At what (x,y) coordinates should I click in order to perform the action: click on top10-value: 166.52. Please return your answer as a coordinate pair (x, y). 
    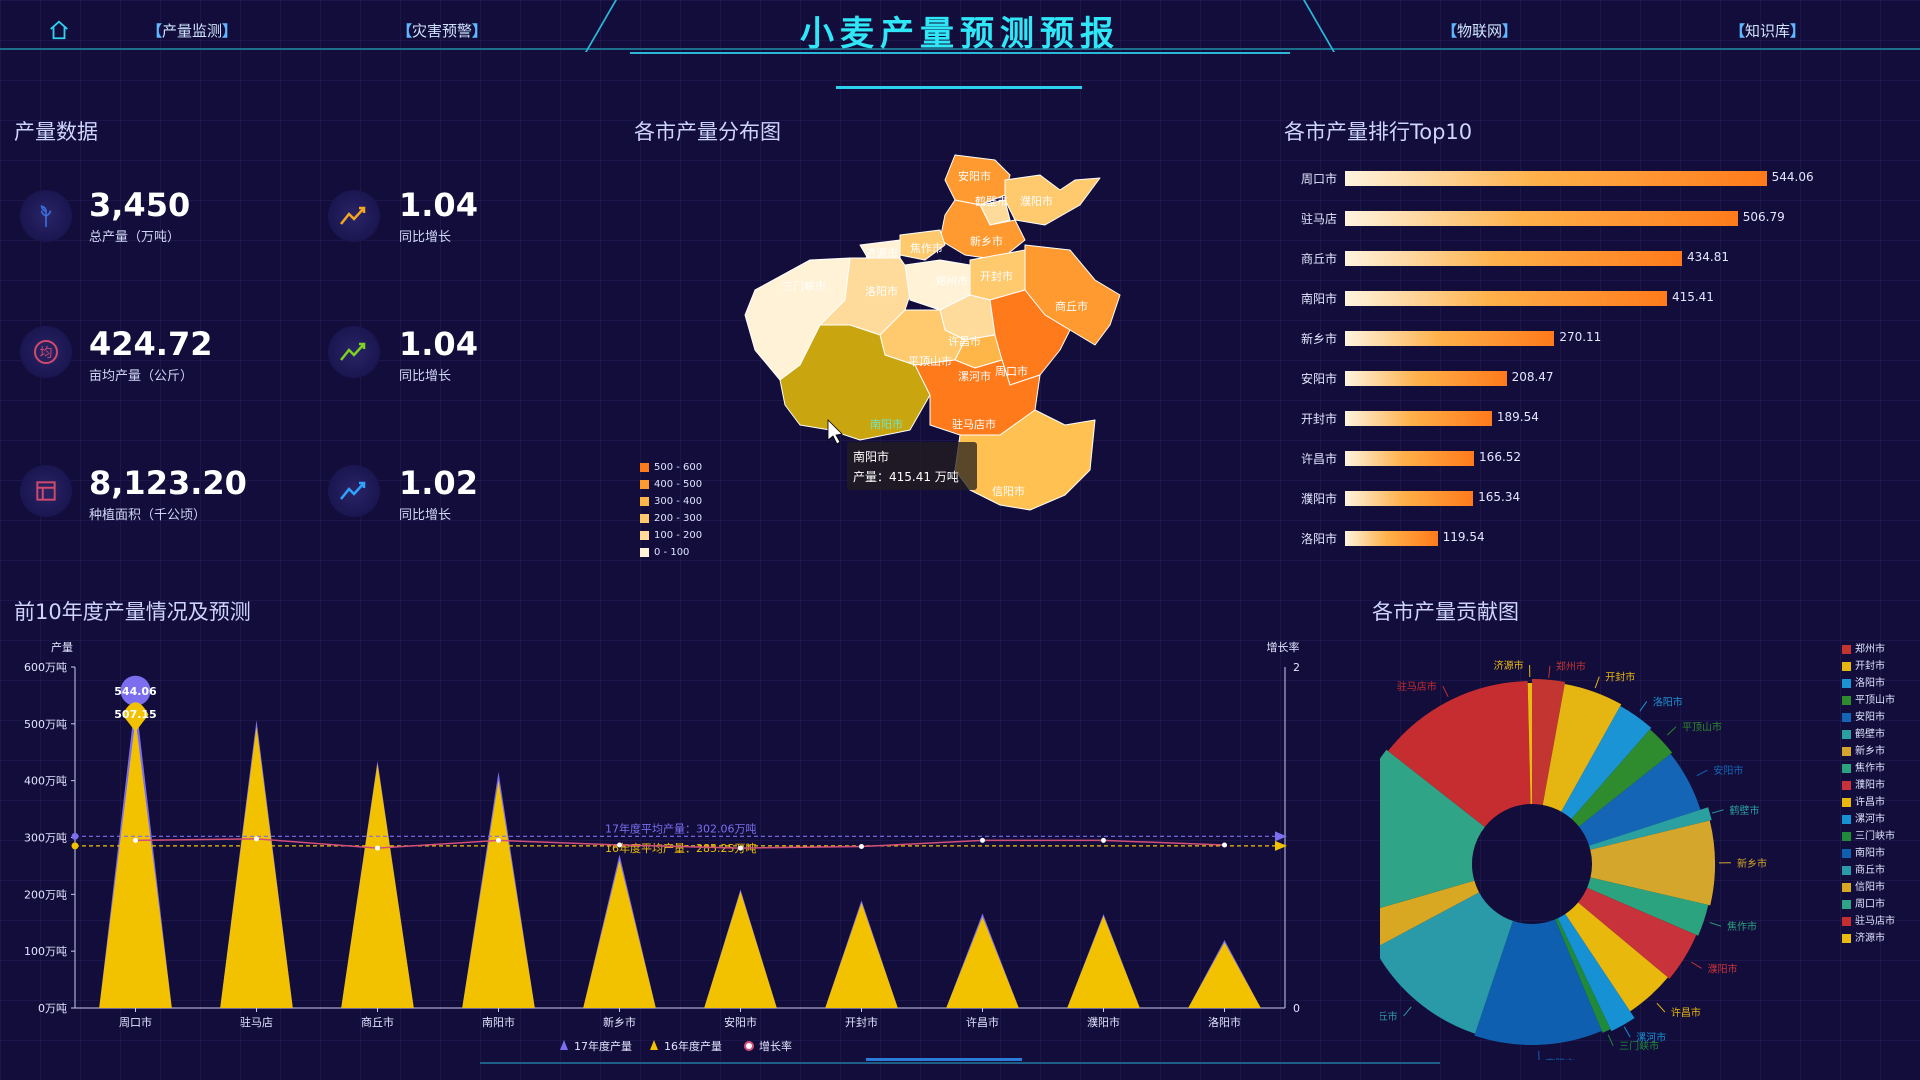
    Looking at the image, I should click on (1500, 457).